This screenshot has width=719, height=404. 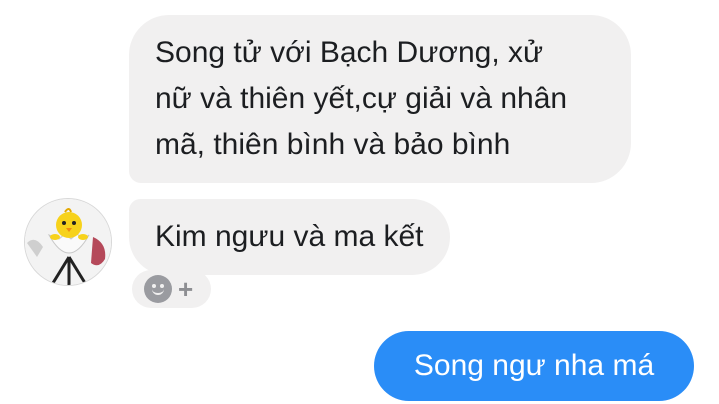 I want to click on message-bubble-outgoing: Song ngư nha má, so click(x=534, y=366).